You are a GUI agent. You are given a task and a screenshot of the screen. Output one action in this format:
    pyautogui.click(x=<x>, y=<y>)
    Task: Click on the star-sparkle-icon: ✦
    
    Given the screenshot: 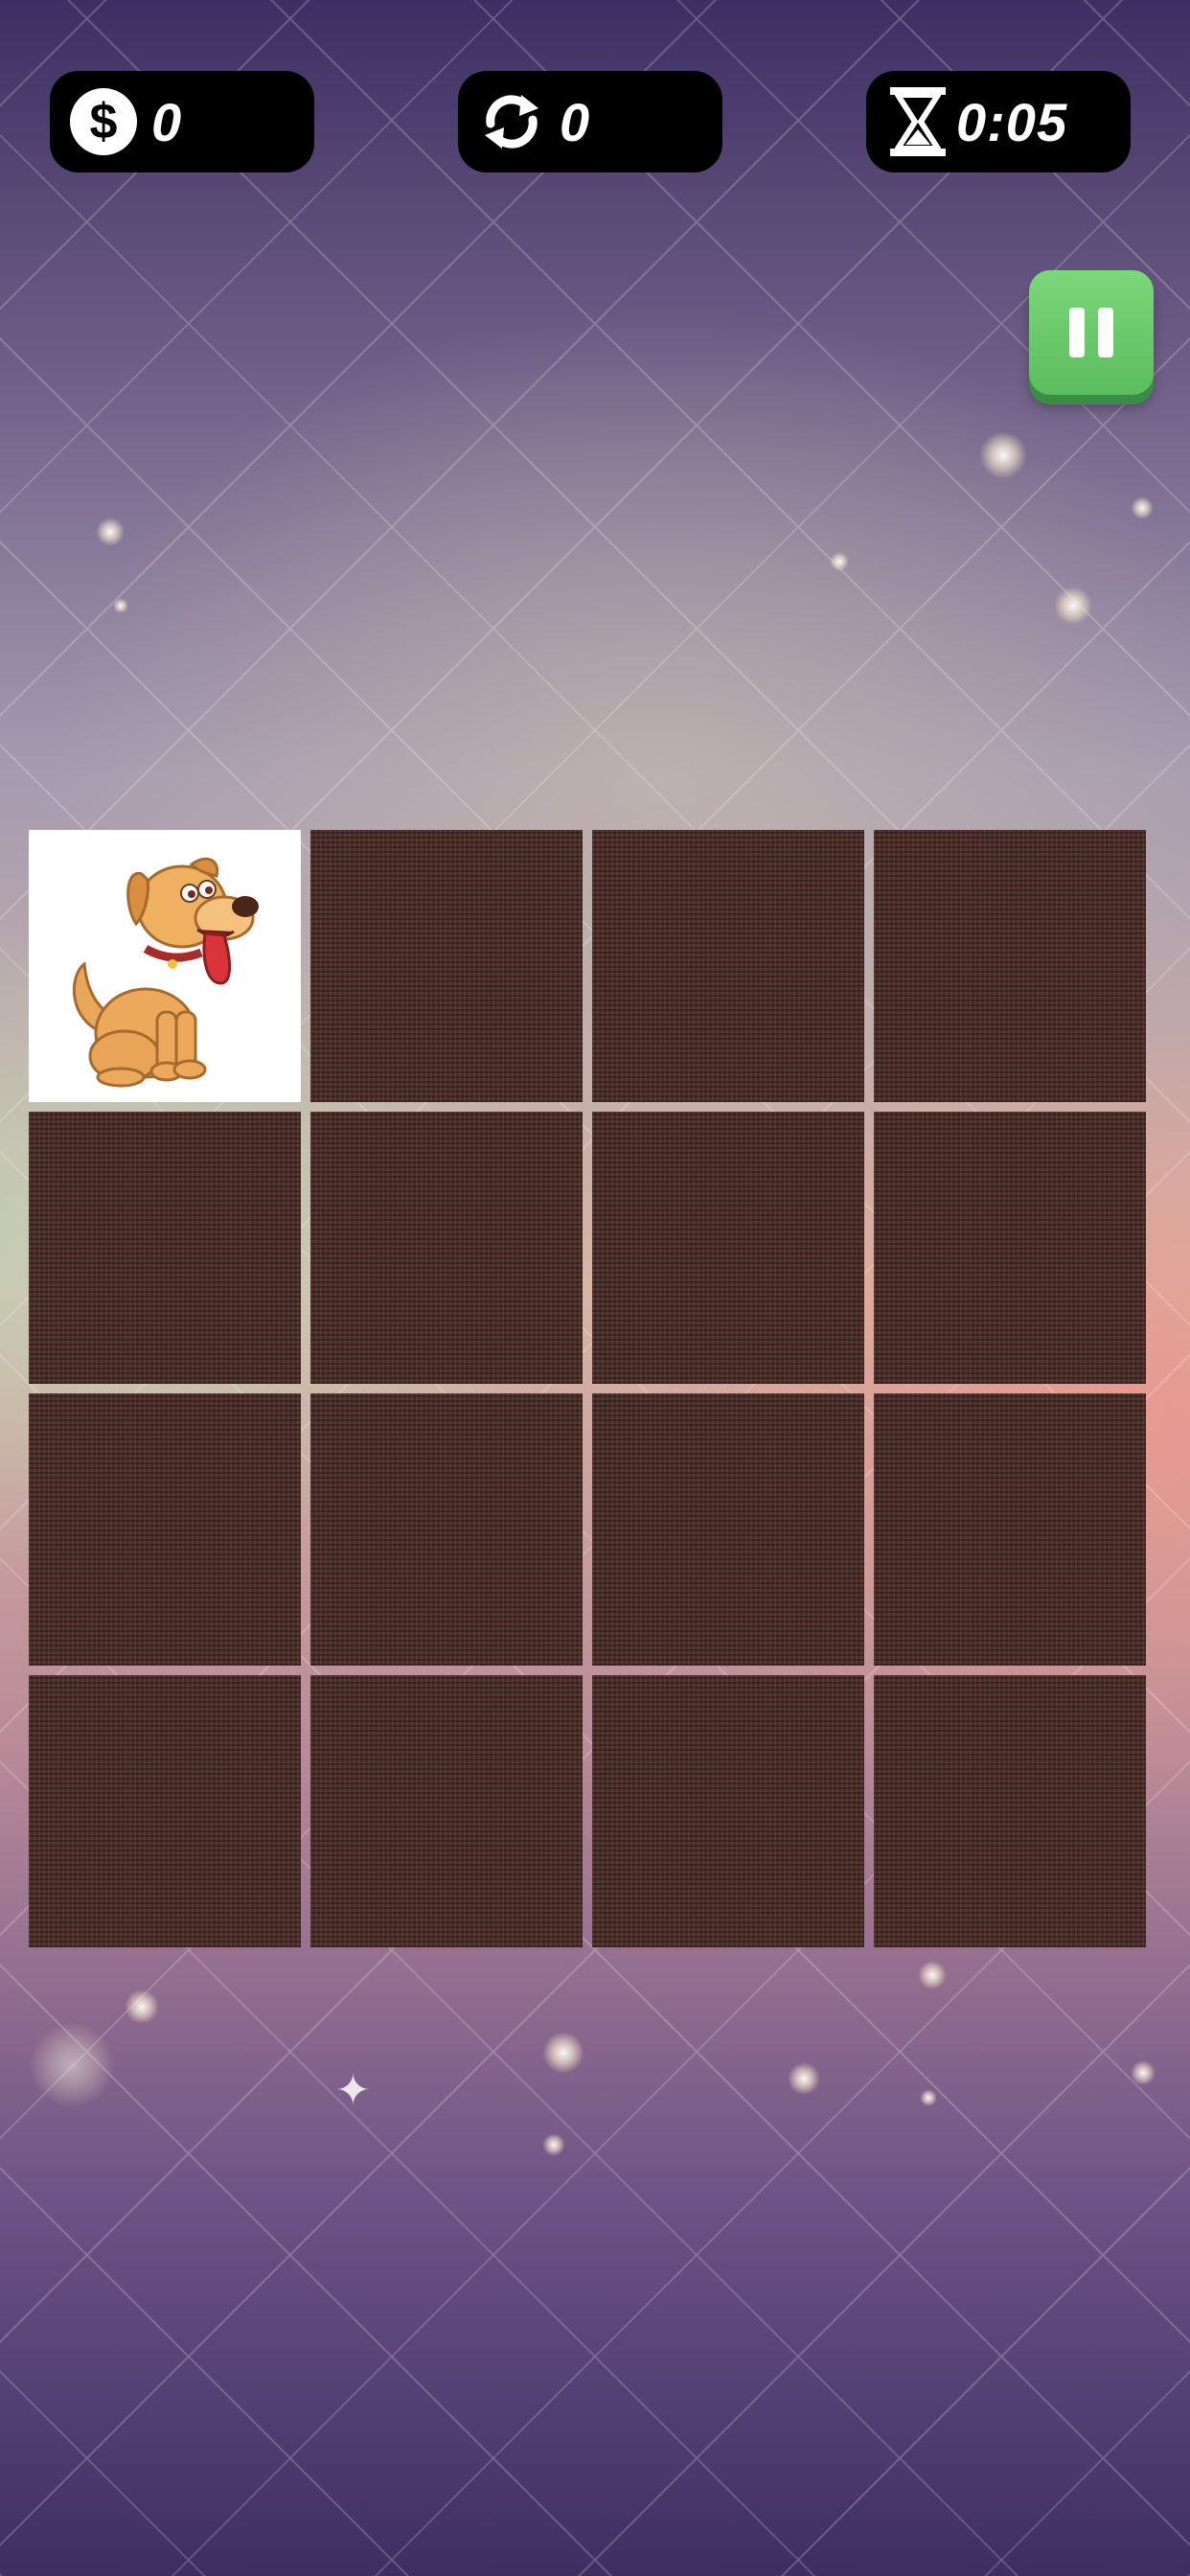 What is the action you would take?
    pyautogui.click(x=353, y=2090)
    